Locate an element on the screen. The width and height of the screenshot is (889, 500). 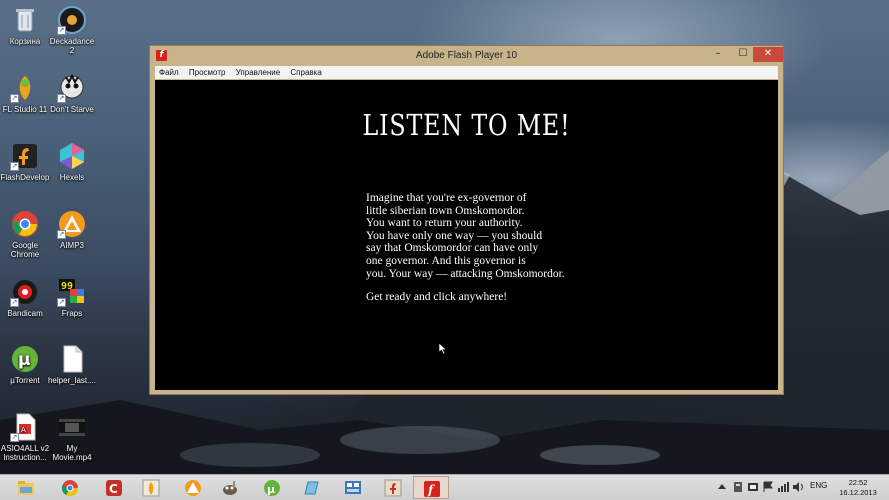
desktop-icon-label: µTorrent is located at coordinates (25, 380).